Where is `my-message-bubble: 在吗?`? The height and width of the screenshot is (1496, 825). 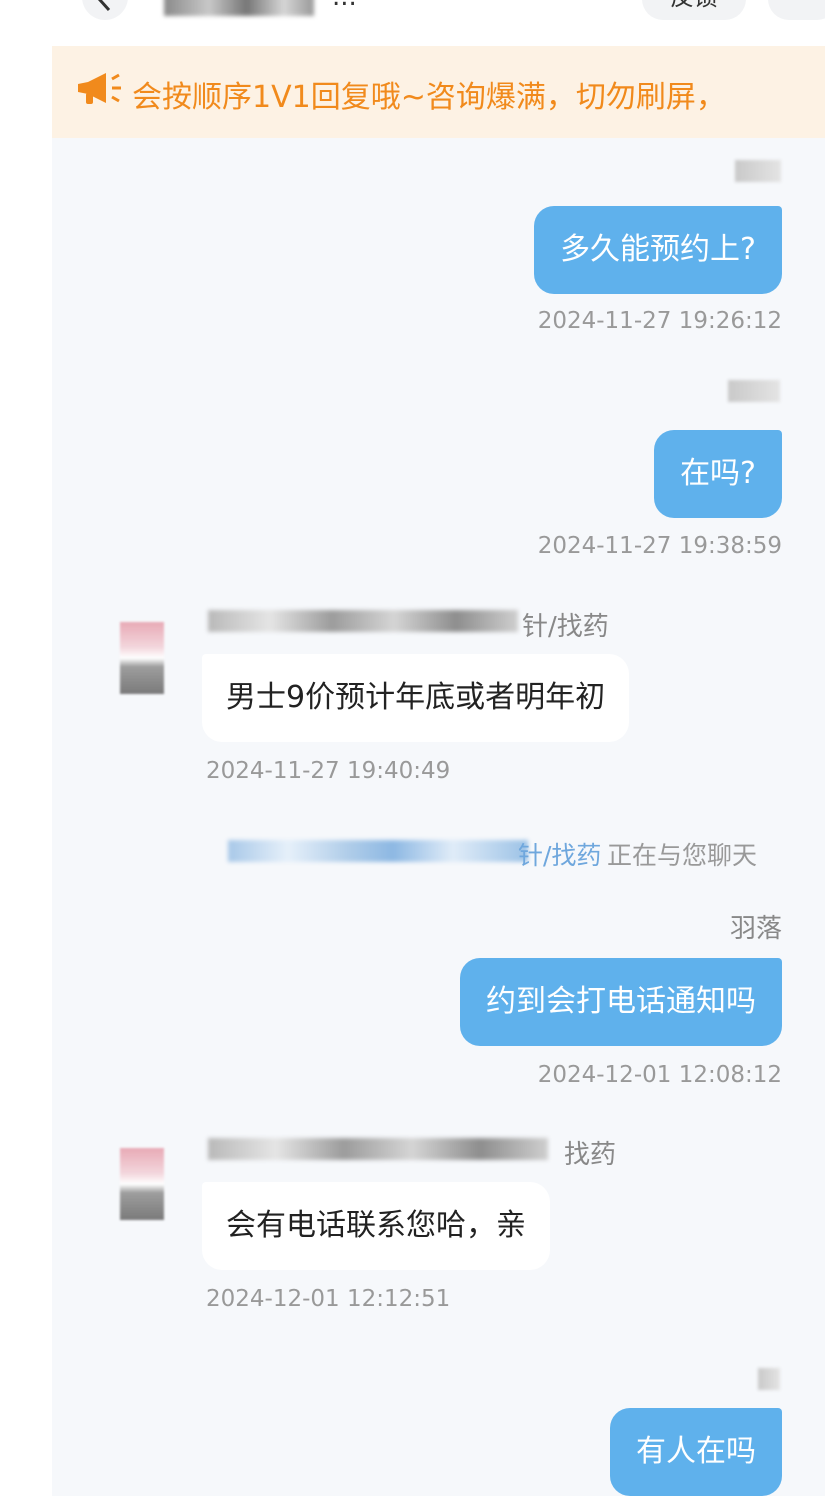 my-message-bubble: 在吗? is located at coordinates (718, 474).